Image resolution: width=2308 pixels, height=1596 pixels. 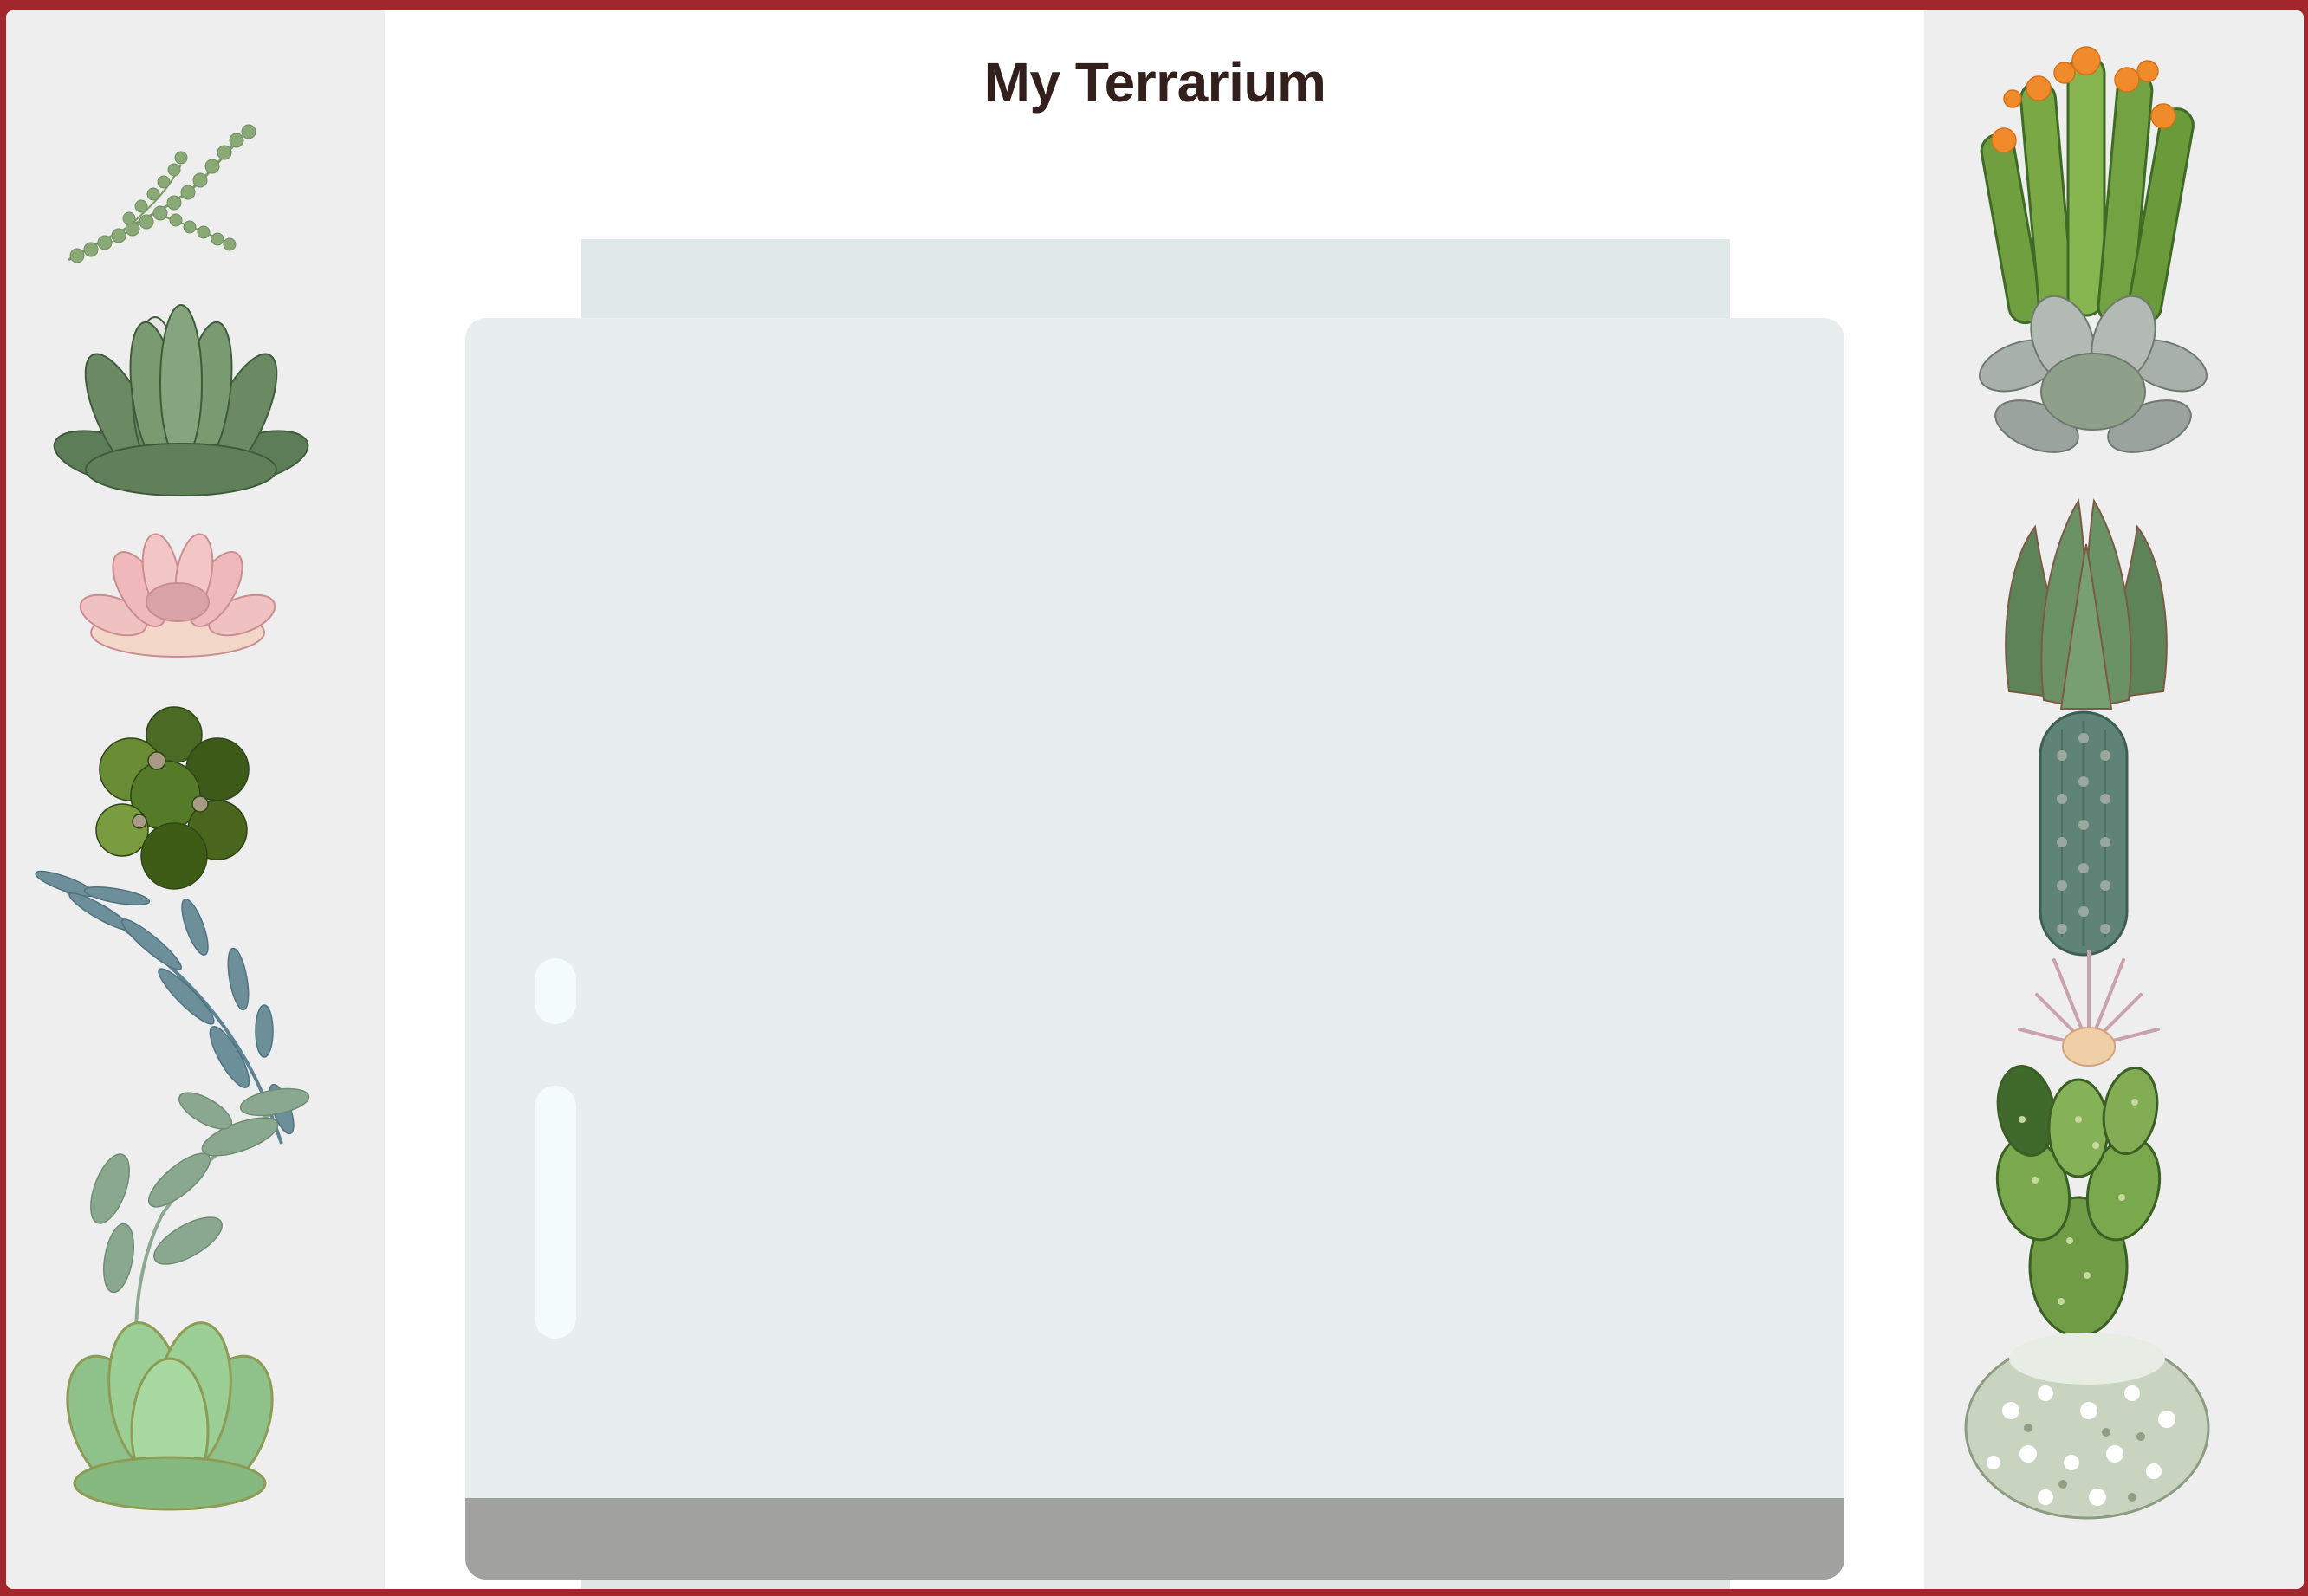 What do you see at coordinates (164, 193) in the screenshot?
I see `string-of-pearls-plant` at bounding box center [164, 193].